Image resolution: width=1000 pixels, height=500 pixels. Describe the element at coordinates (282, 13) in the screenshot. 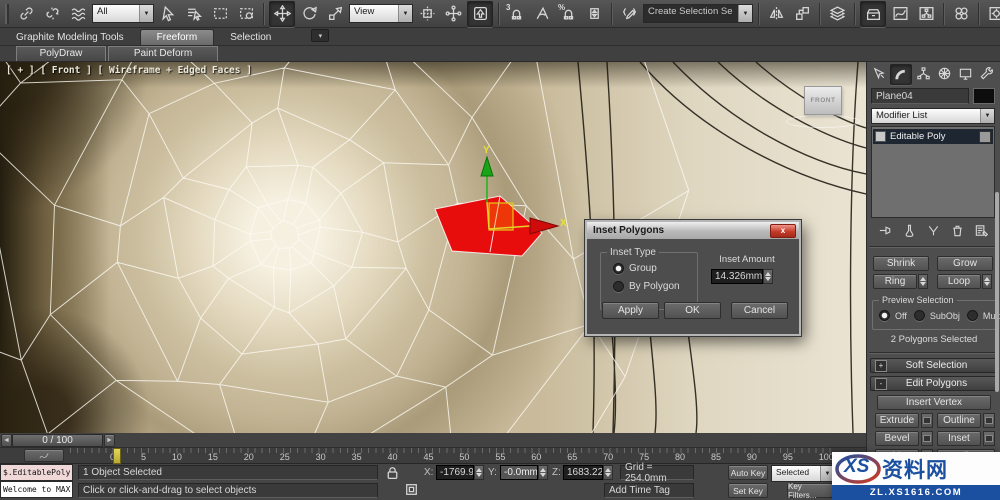

I see `select-and-move-icon` at that location.